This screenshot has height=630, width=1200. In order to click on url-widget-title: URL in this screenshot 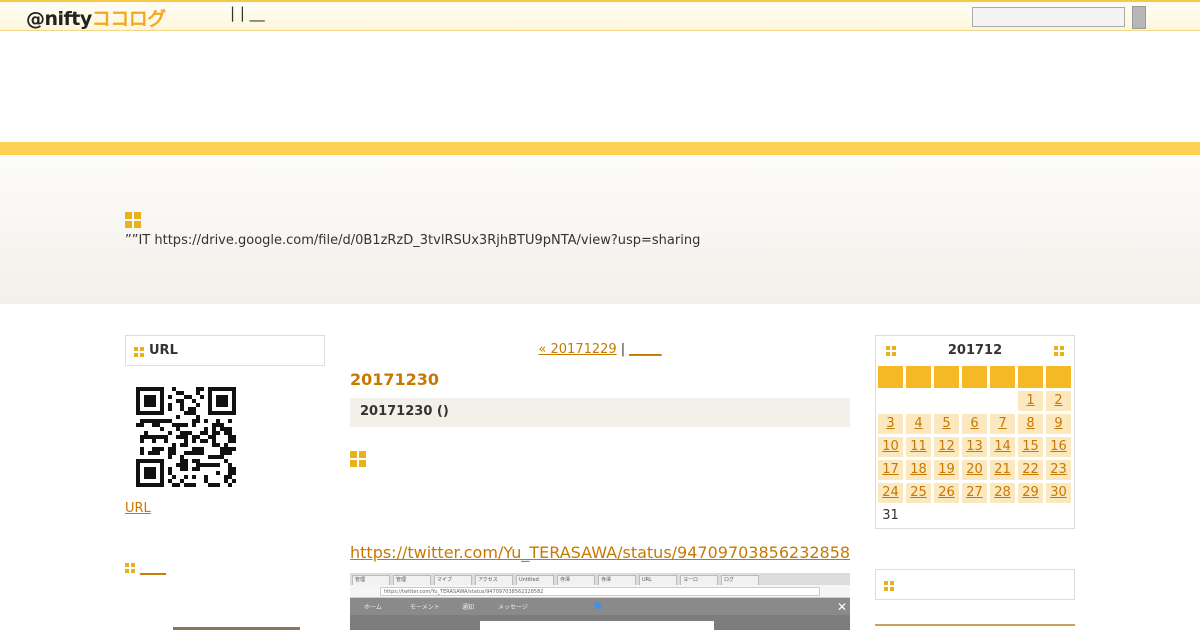, I will do `click(225, 350)`.